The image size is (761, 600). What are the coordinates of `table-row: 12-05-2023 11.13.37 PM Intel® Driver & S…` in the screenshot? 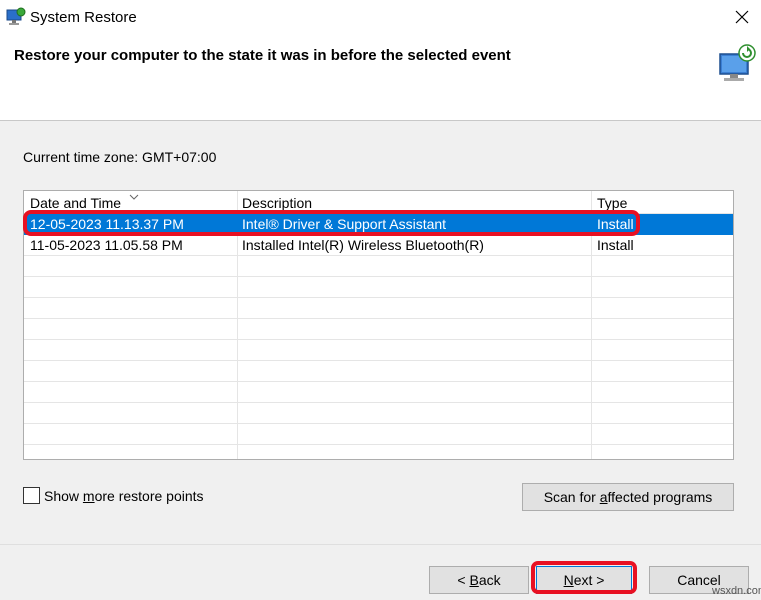 It's located at (378, 224).